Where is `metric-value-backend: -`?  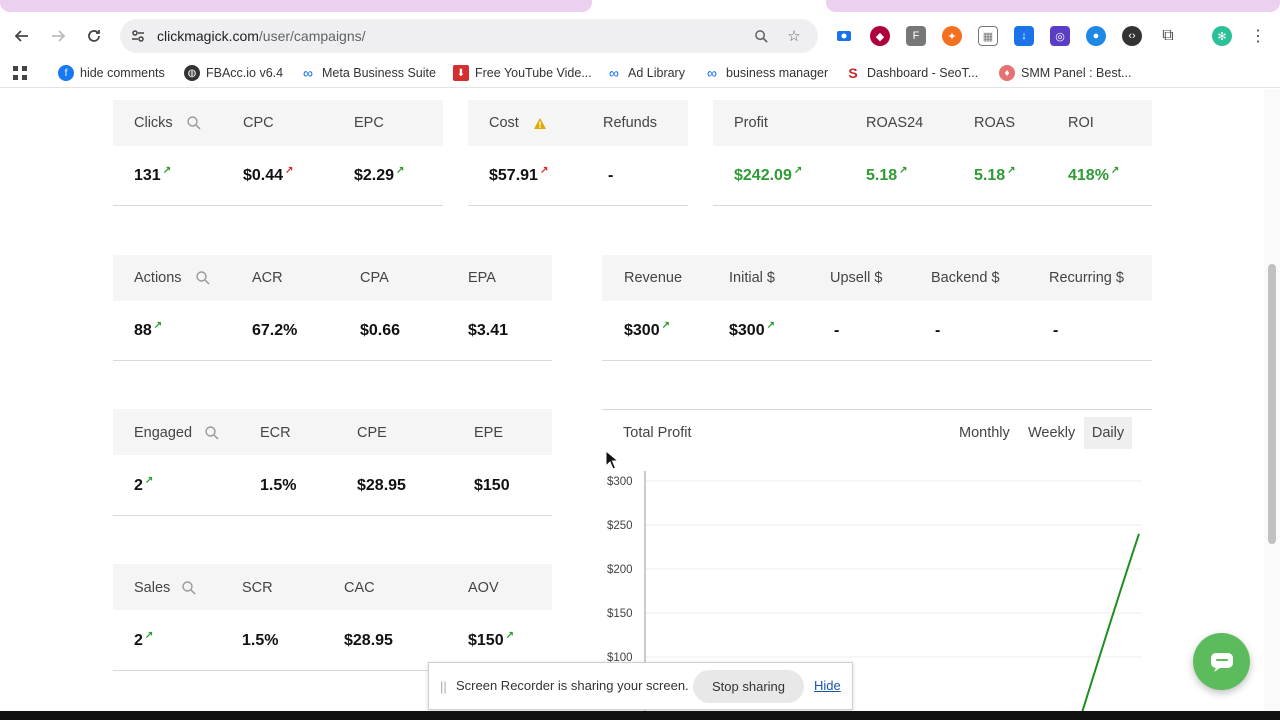 metric-value-backend: - is located at coordinates (938, 330).